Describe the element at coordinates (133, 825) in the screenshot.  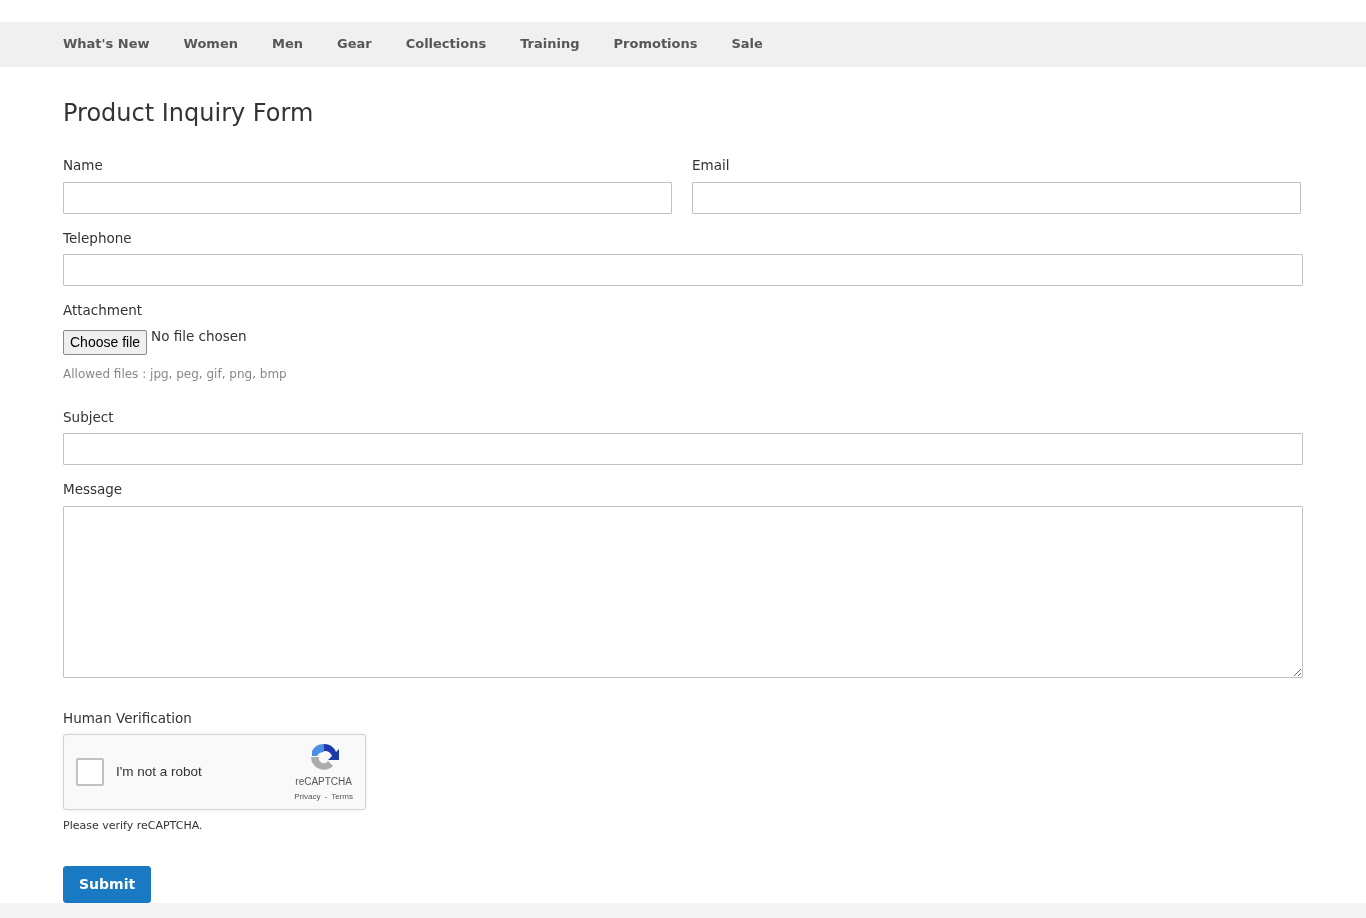
I see `captcha-note: Please verify reCAPTCHA.` at that location.